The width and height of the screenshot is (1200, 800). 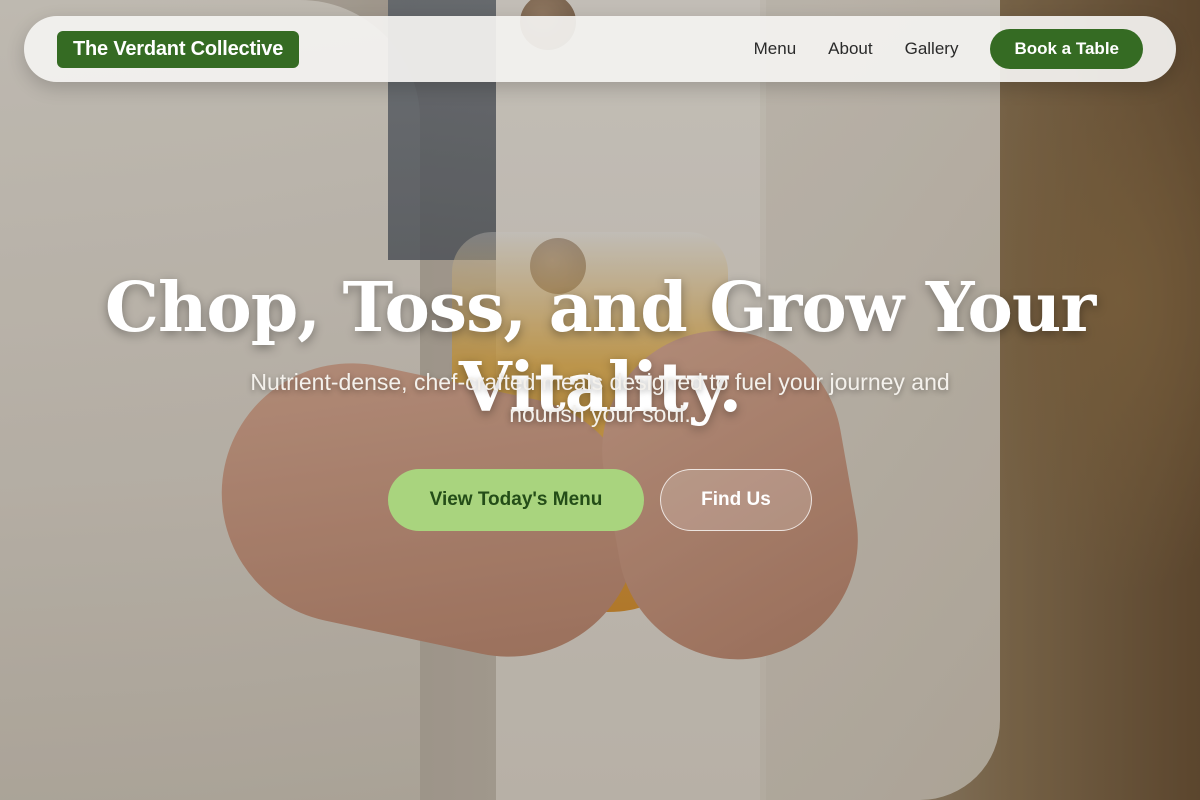 I want to click on book-table-button: Book a Table, so click(x=1066, y=49).